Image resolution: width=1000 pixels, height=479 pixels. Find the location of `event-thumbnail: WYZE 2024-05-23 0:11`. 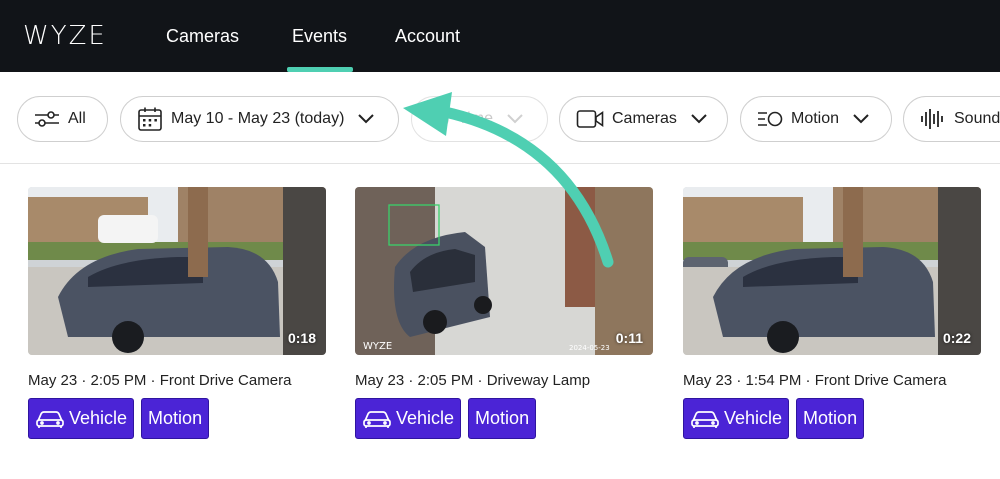

event-thumbnail: WYZE 2024-05-23 0:11 is located at coordinates (504, 271).